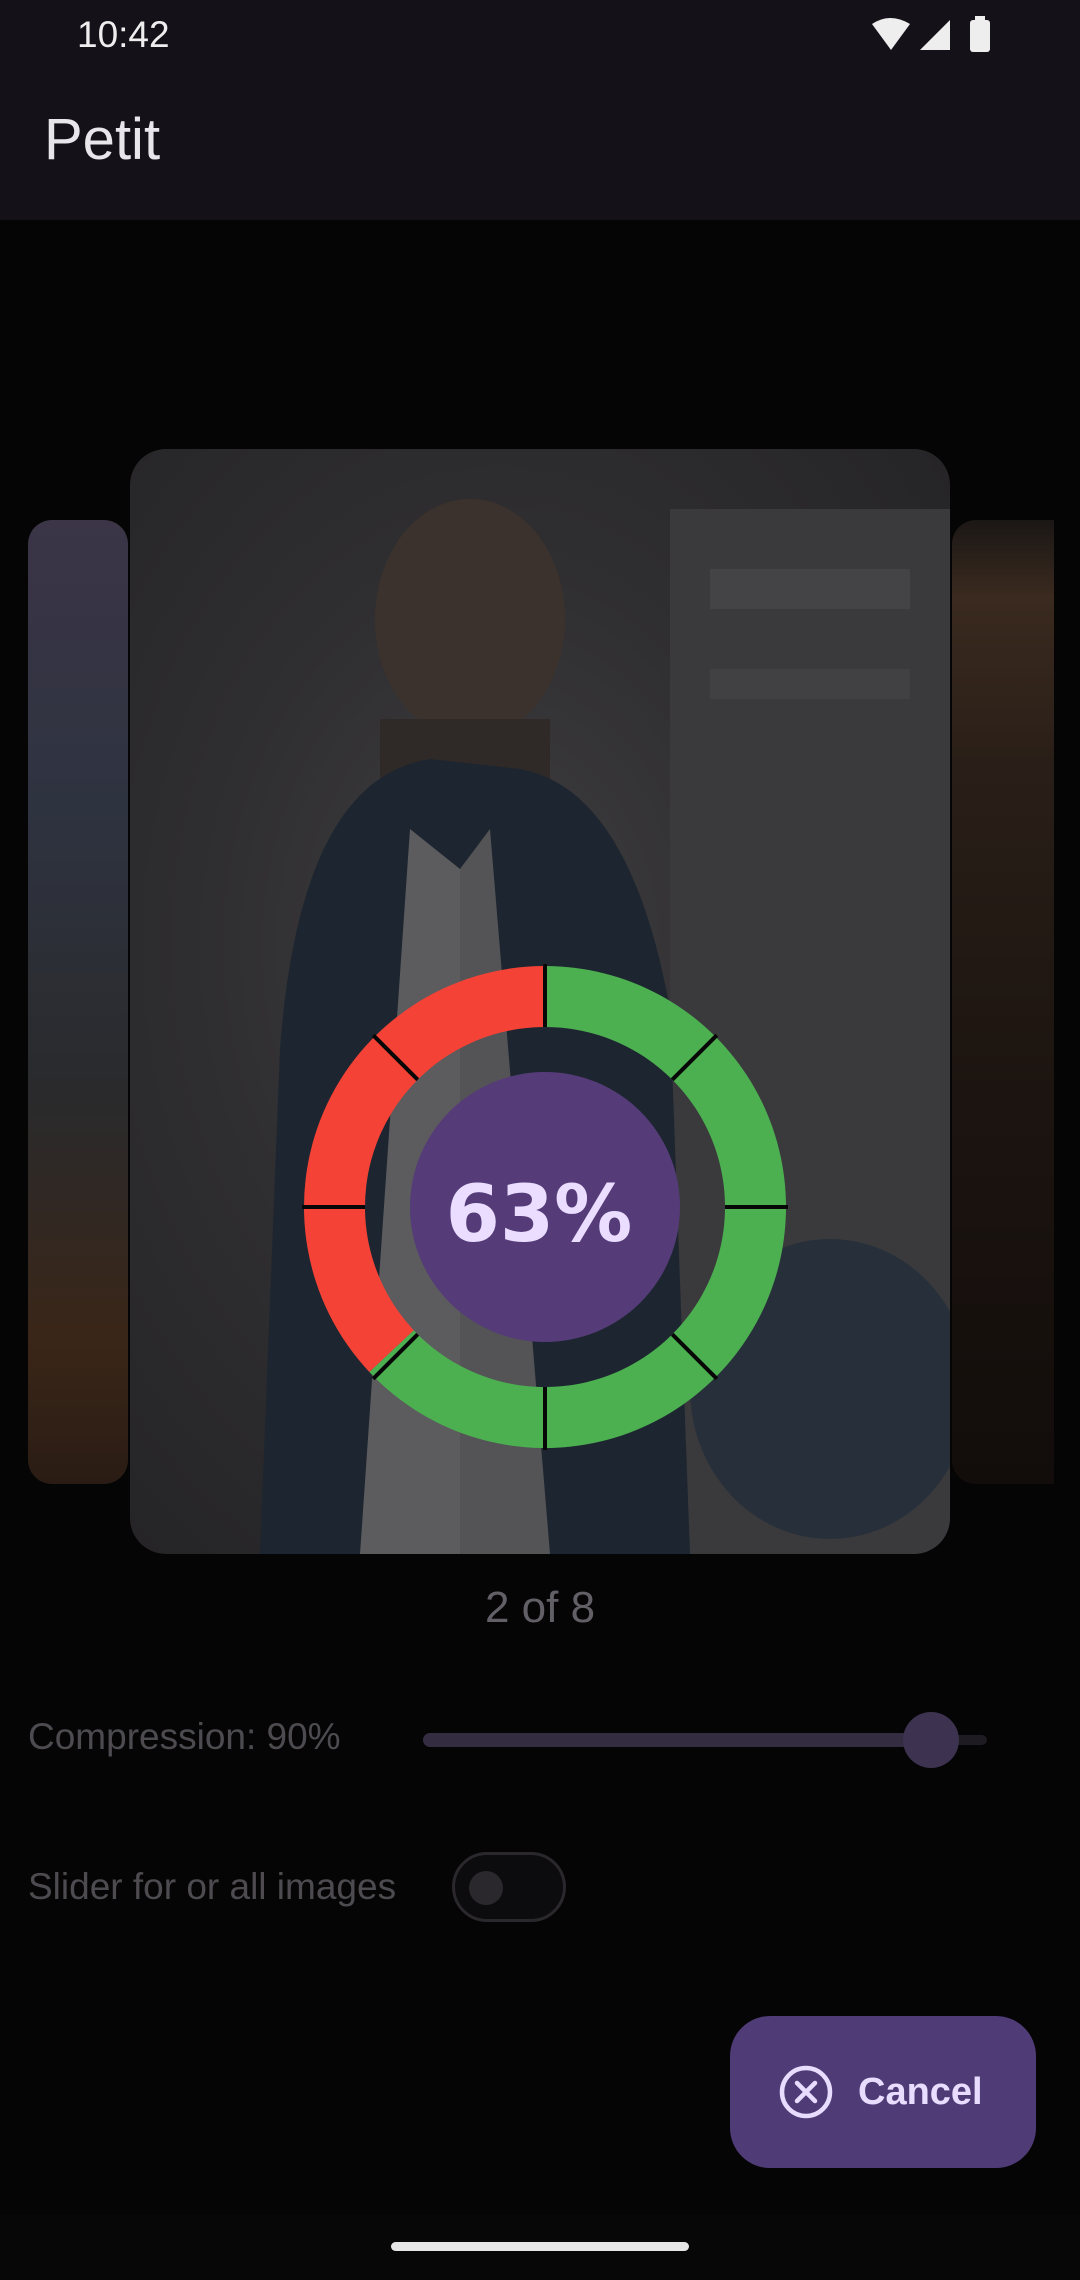  I want to click on apply-all-label: Slider for or all images, so click(212, 1886).